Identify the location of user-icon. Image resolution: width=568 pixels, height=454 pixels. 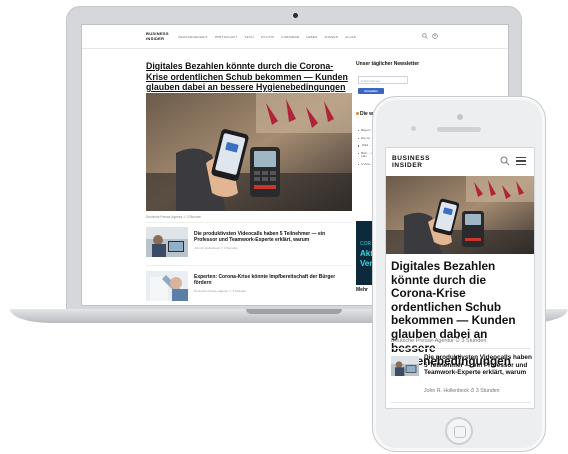
(435, 36).